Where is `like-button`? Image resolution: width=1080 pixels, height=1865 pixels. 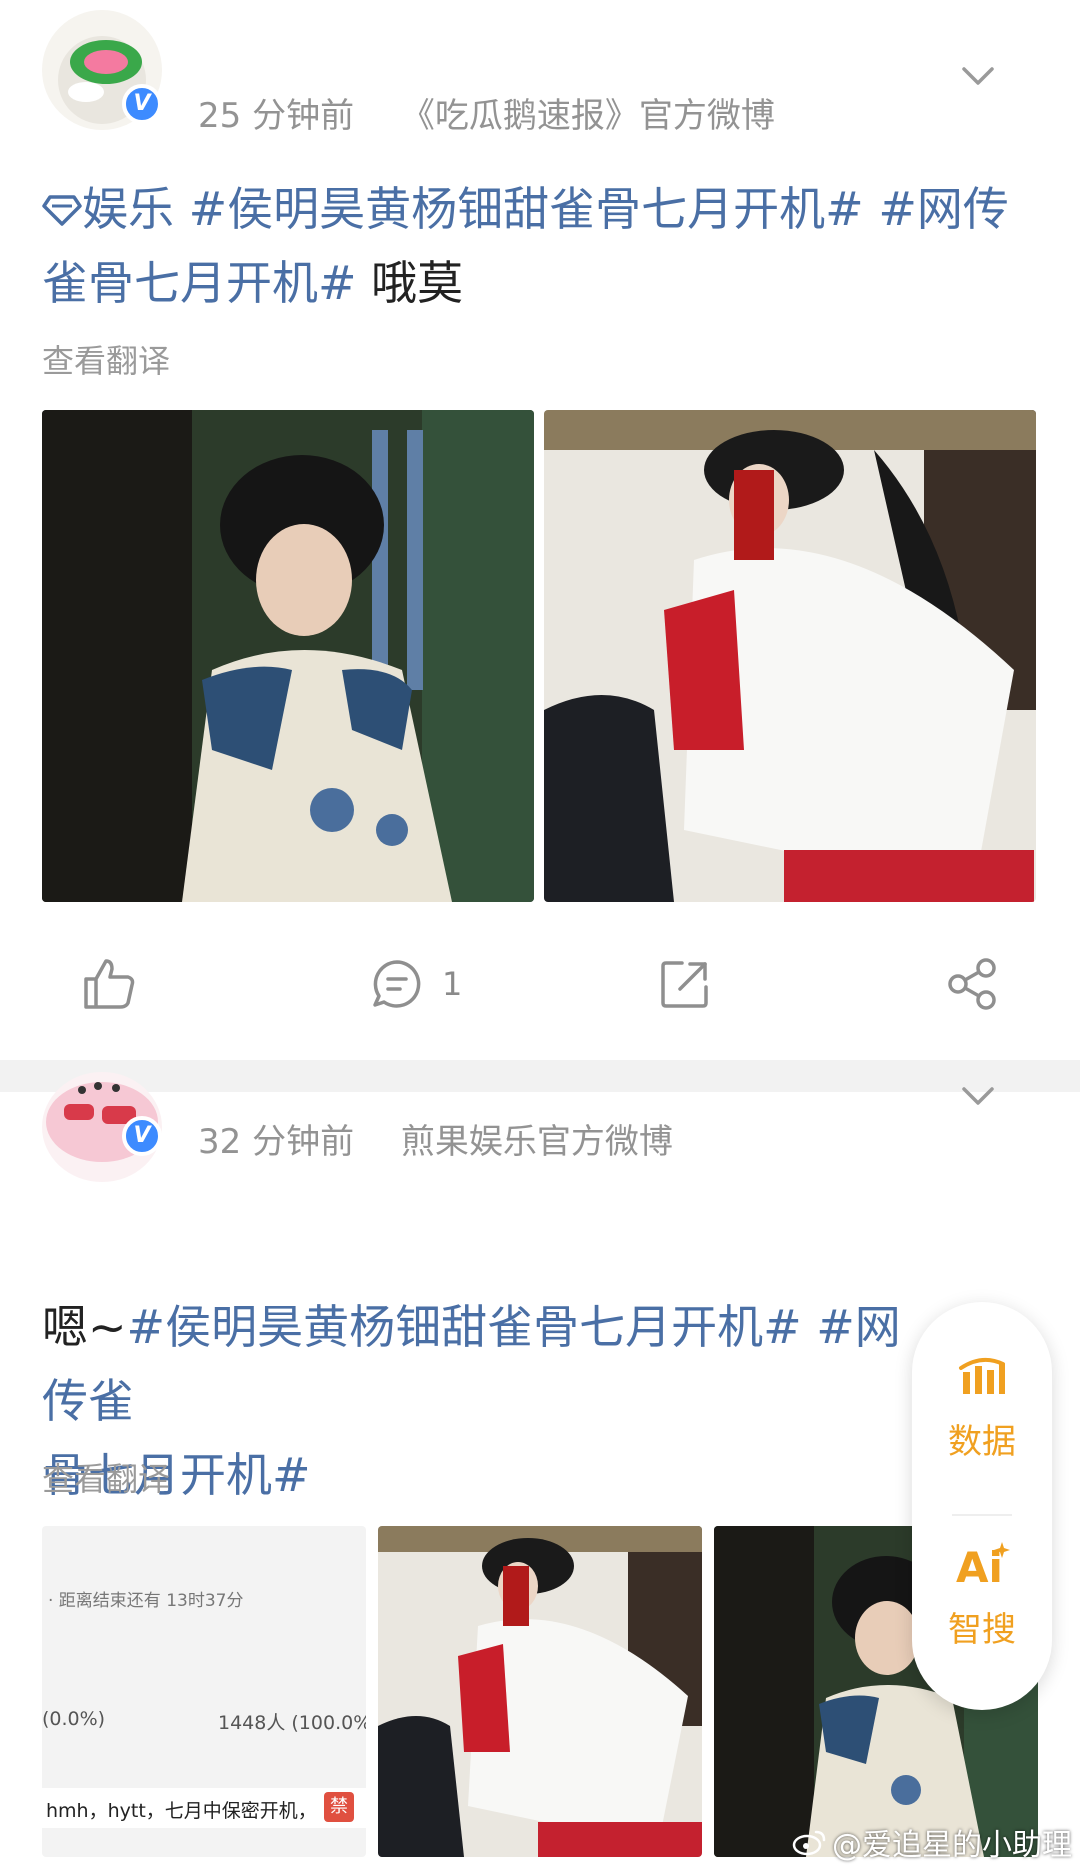
like-button is located at coordinates (109, 984).